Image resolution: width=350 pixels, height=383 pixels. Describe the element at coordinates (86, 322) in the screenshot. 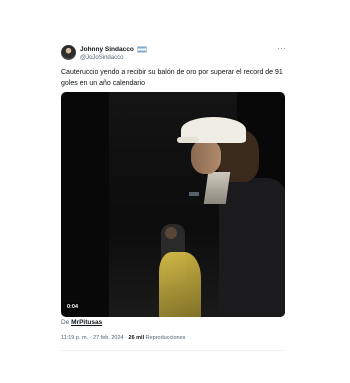

I see `source-account-link: MrPitusas` at that location.